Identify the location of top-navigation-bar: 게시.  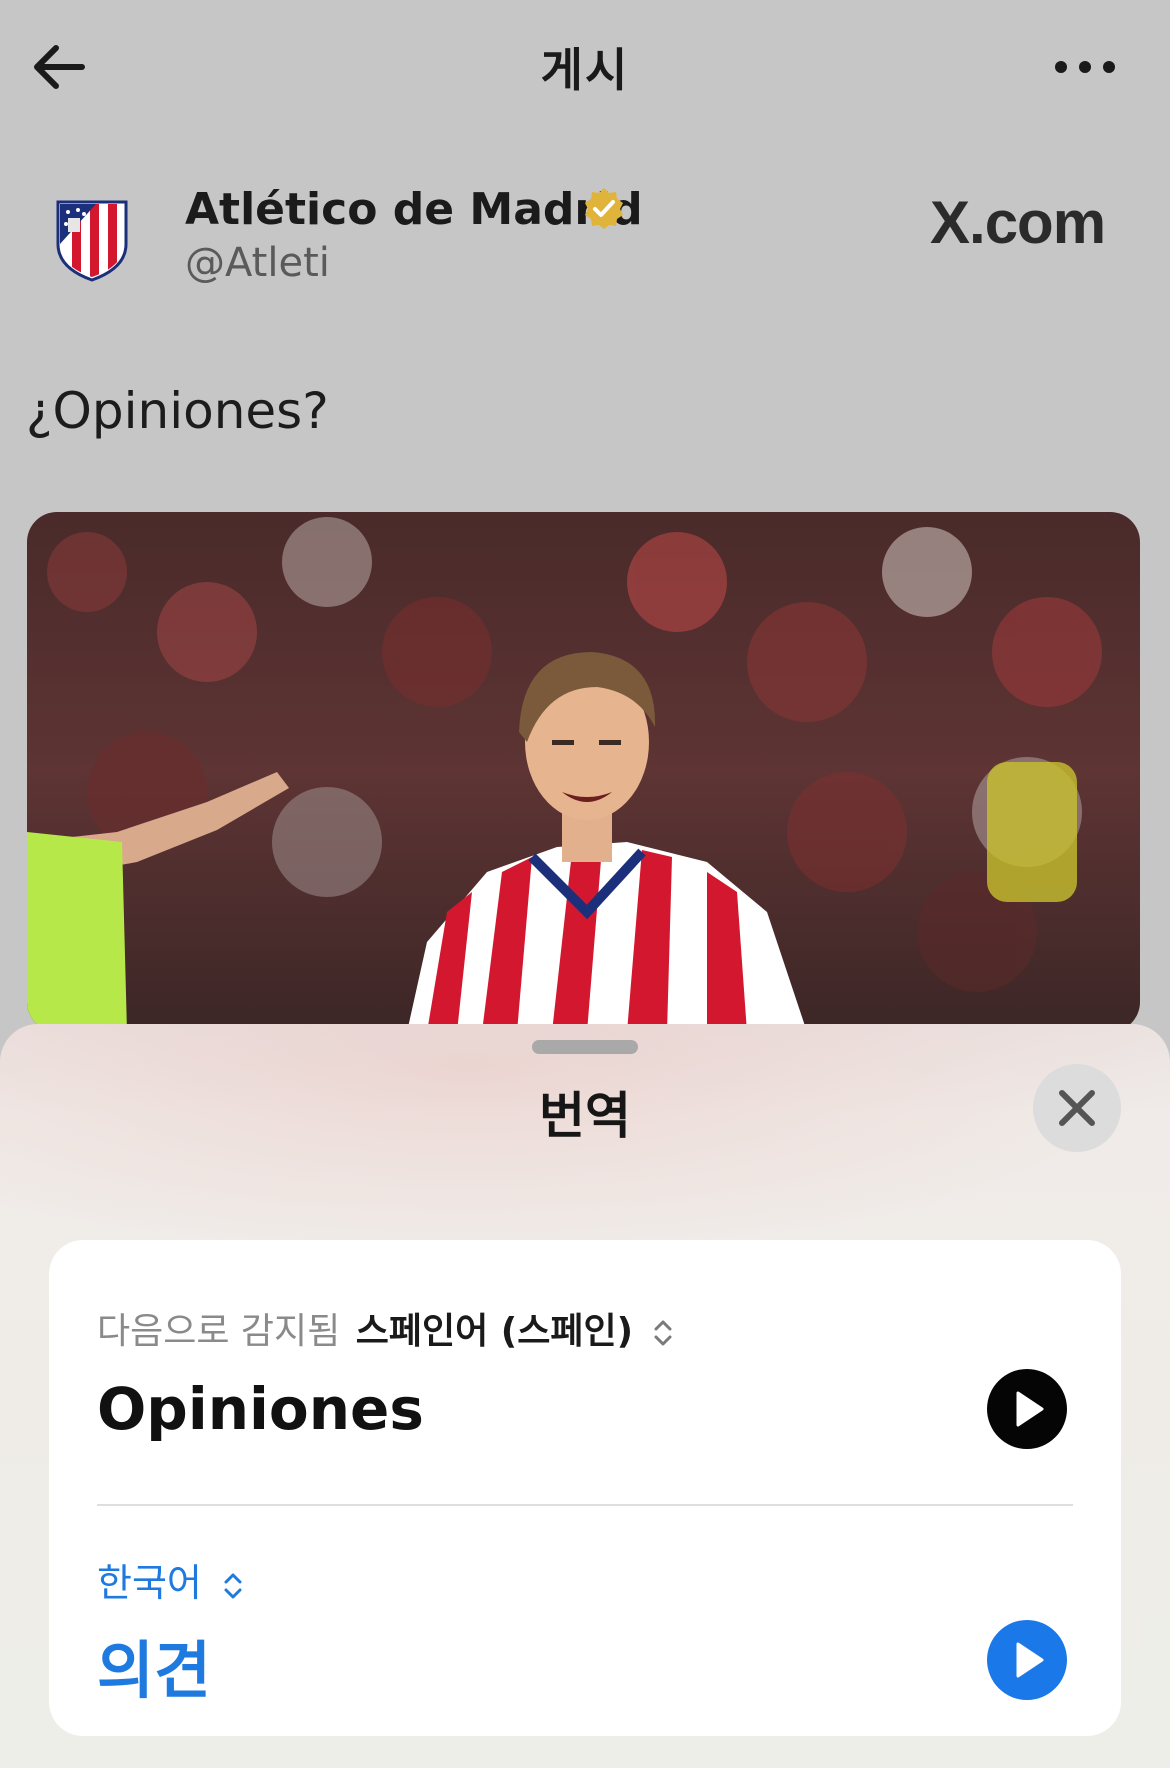
(585, 67).